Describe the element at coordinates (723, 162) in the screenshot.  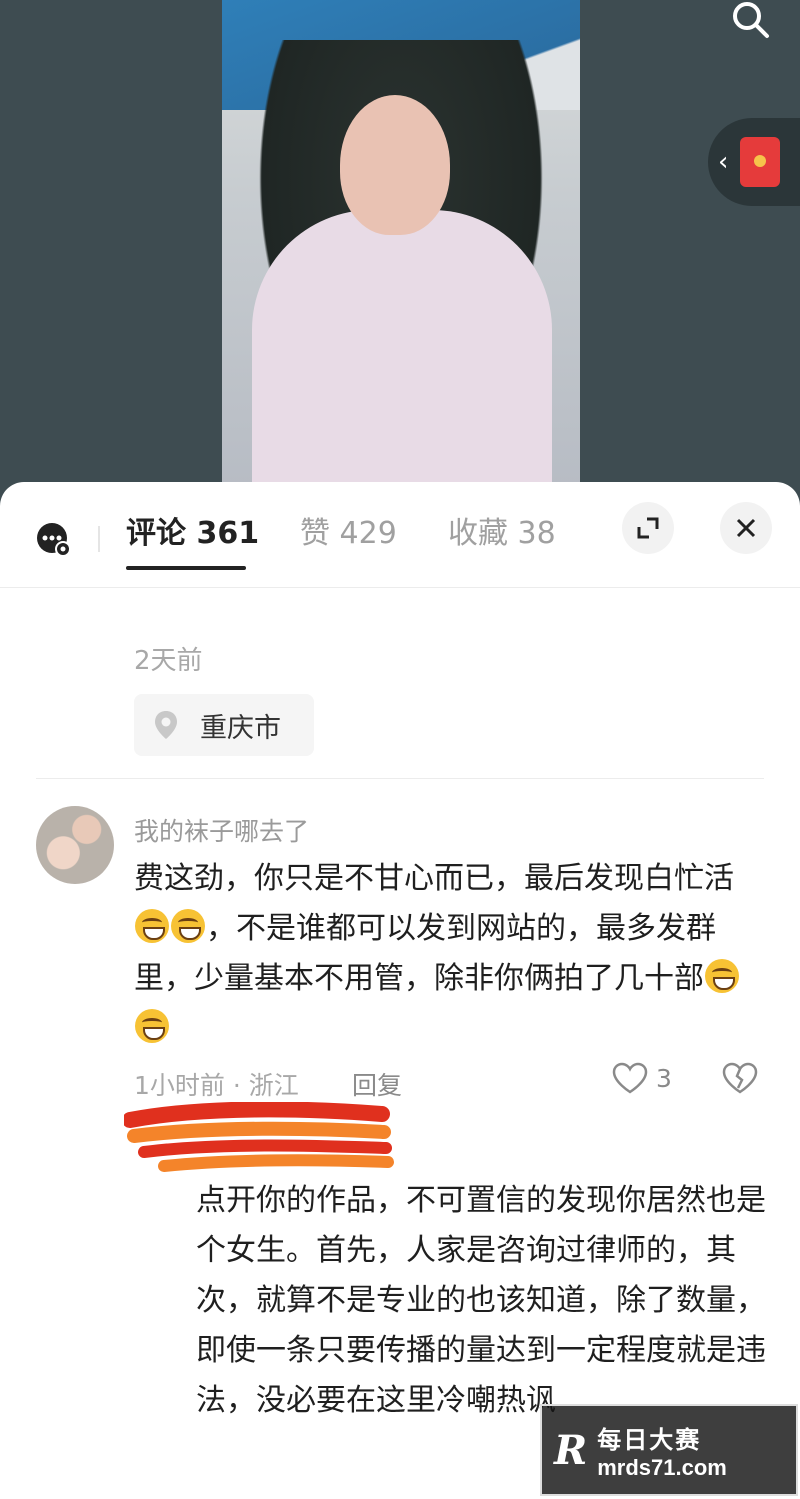
I see `chevron-left-icon: ‹` at that location.